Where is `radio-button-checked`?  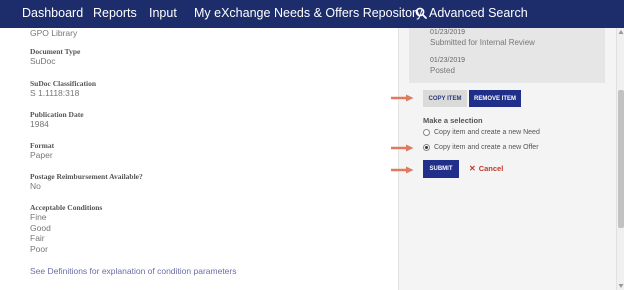
radio-button-checked is located at coordinates (426, 147).